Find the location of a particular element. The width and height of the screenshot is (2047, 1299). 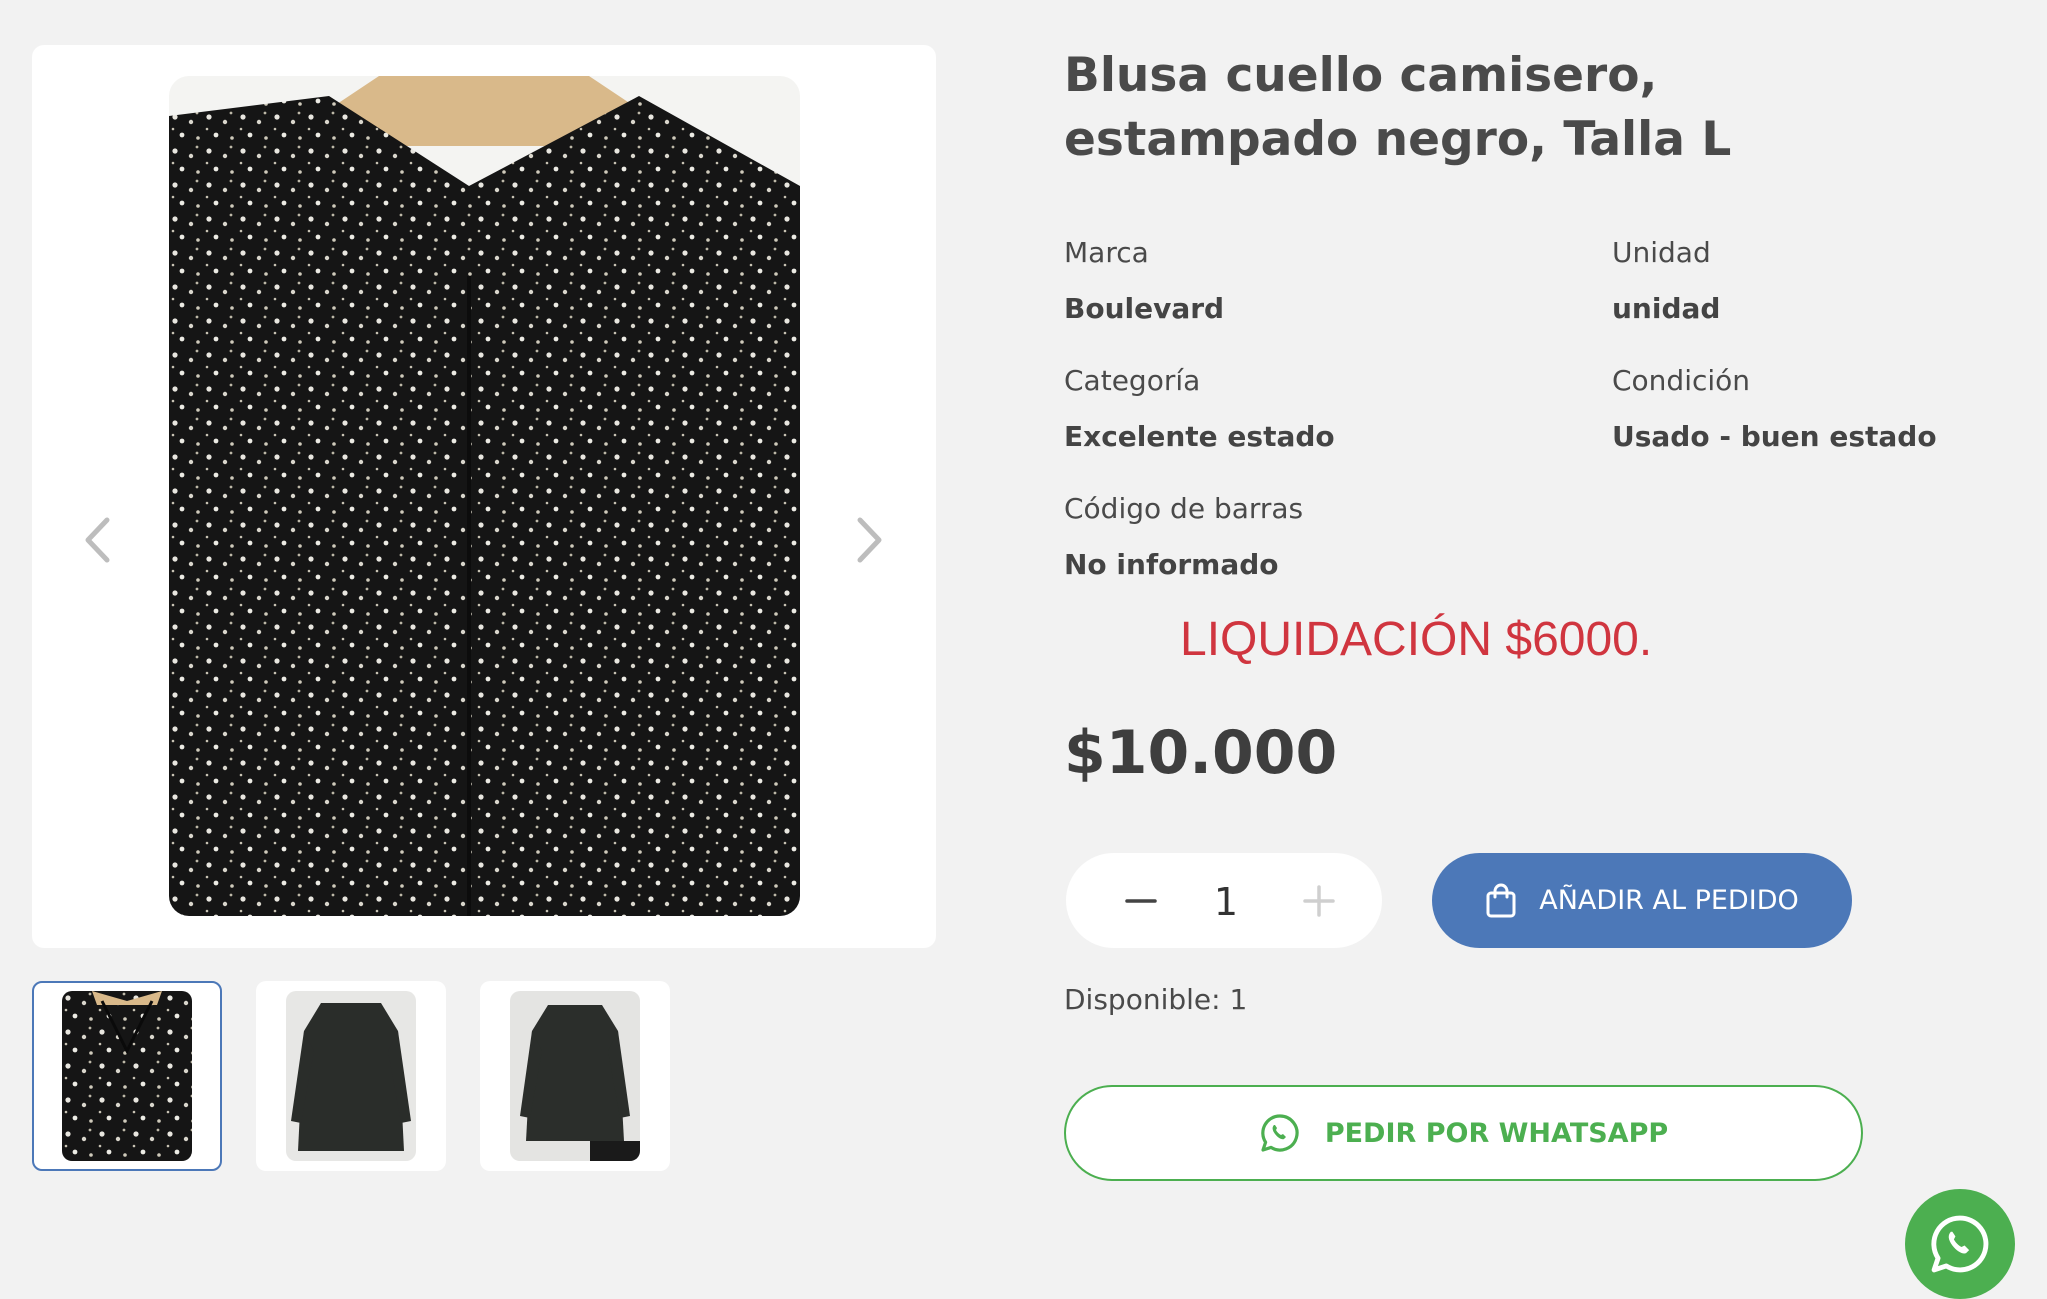

stock-availability: Disponible: 1 is located at coordinates (1156, 999).